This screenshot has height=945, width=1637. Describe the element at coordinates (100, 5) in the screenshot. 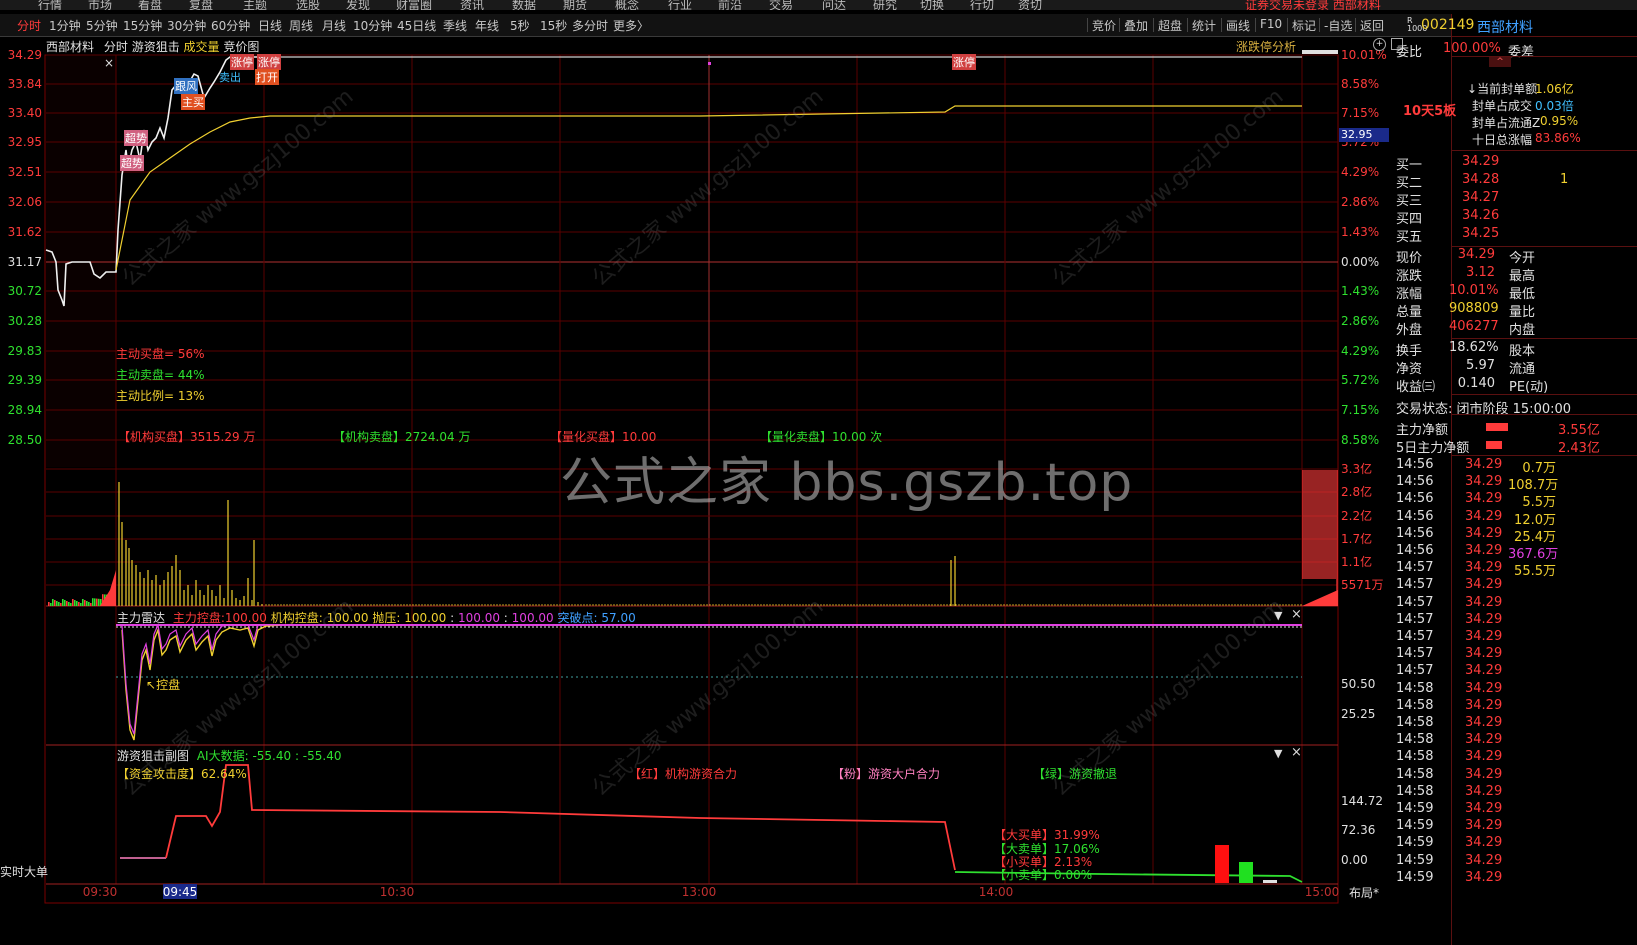

I see `menubar-item: 市场` at that location.